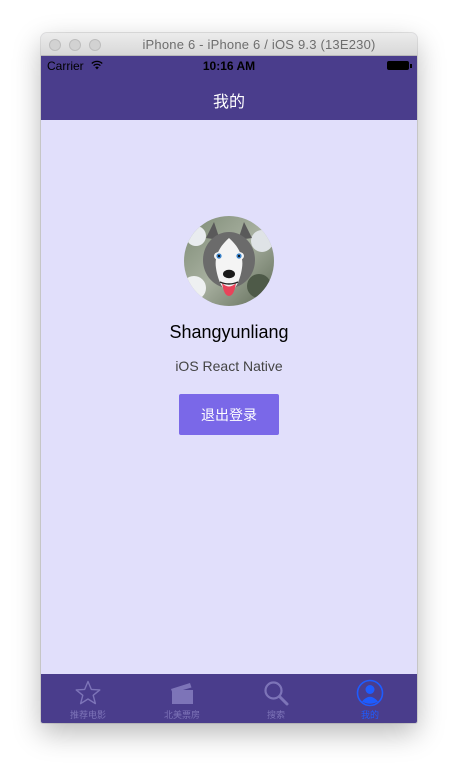 The width and height of the screenshot is (459, 773). I want to click on tab-label: 北美票房, so click(181, 715).